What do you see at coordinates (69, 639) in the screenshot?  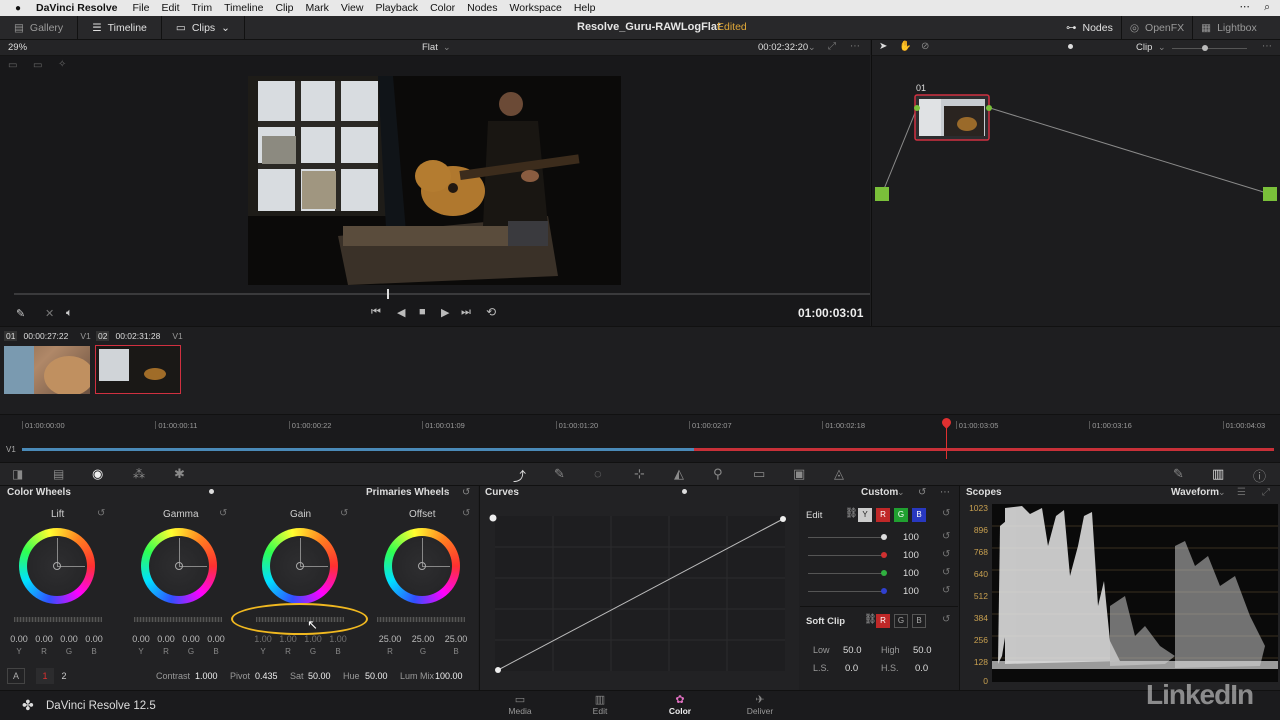 I see `lift-g-value: 0.00` at bounding box center [69, 639].